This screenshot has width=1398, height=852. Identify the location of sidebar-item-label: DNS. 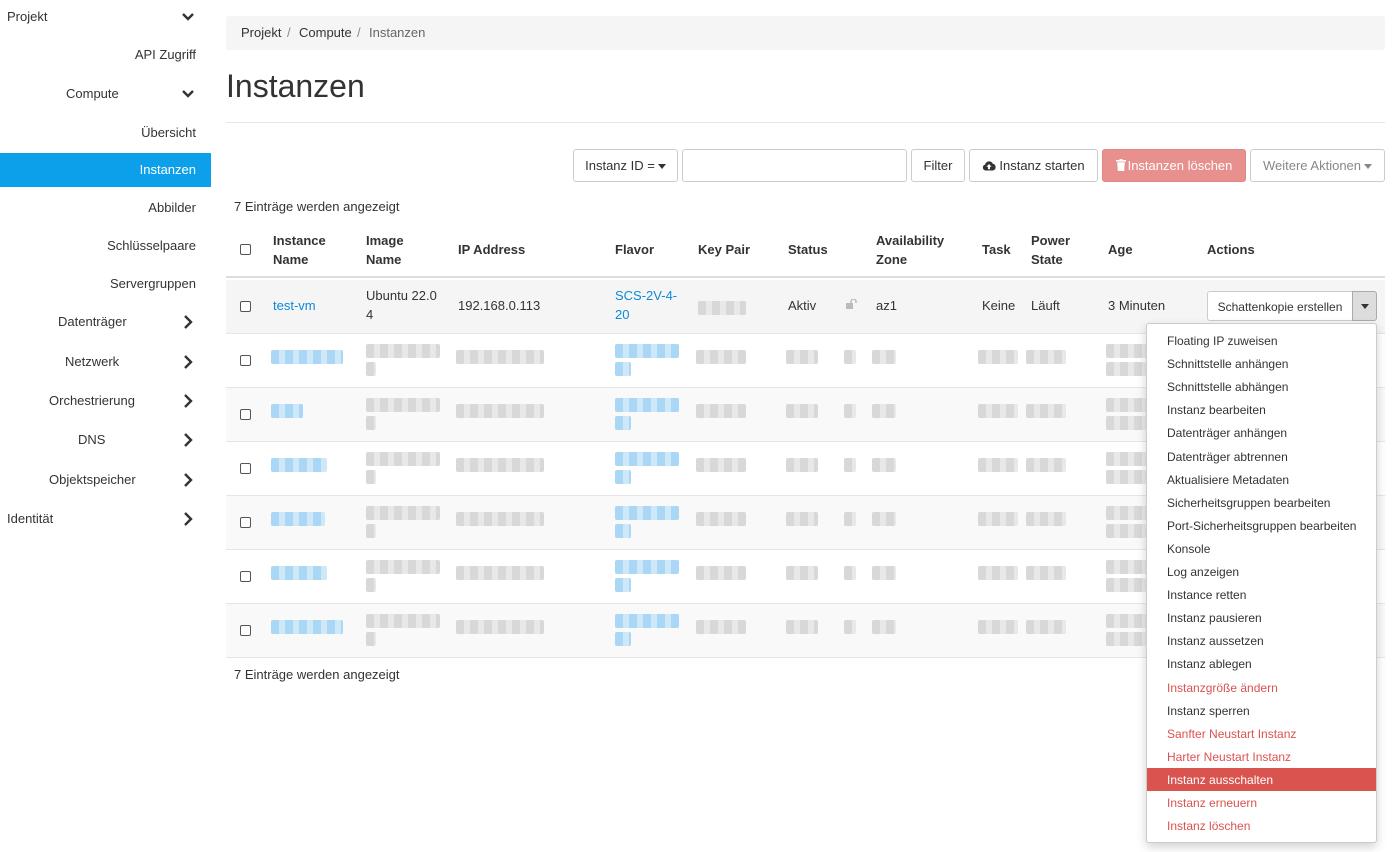
(92, 439).